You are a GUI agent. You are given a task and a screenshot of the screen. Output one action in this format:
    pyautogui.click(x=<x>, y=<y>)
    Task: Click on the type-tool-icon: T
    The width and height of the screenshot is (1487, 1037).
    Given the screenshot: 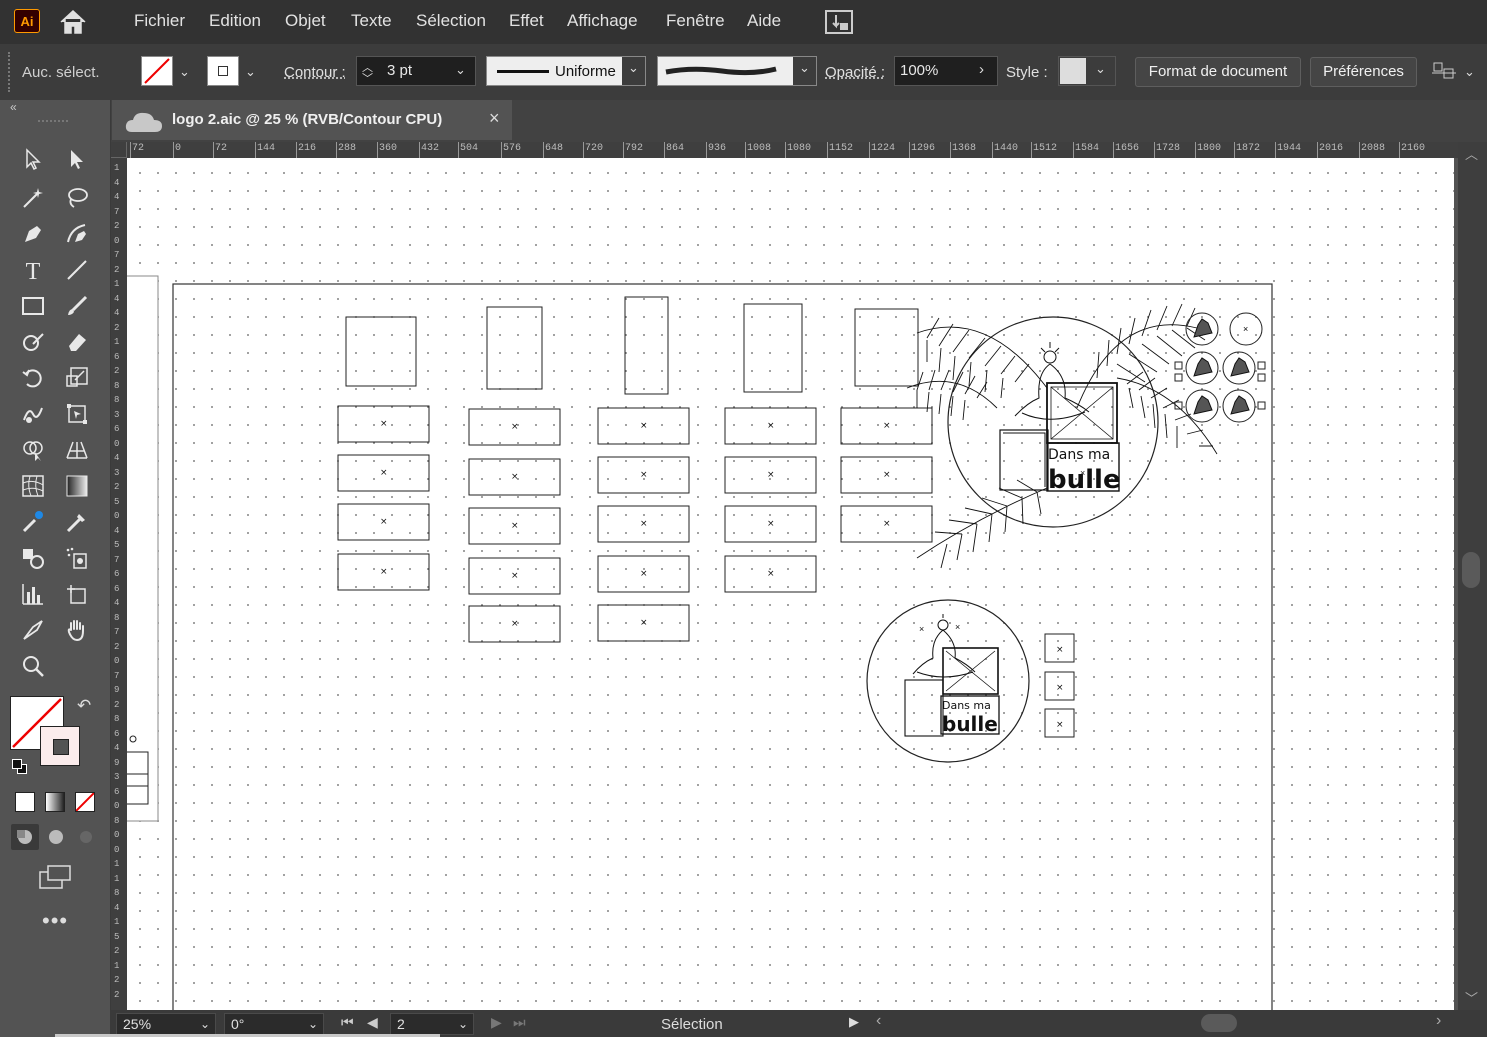 What is the action you would take?
    pyautogui.click(x=33, y=272)
    